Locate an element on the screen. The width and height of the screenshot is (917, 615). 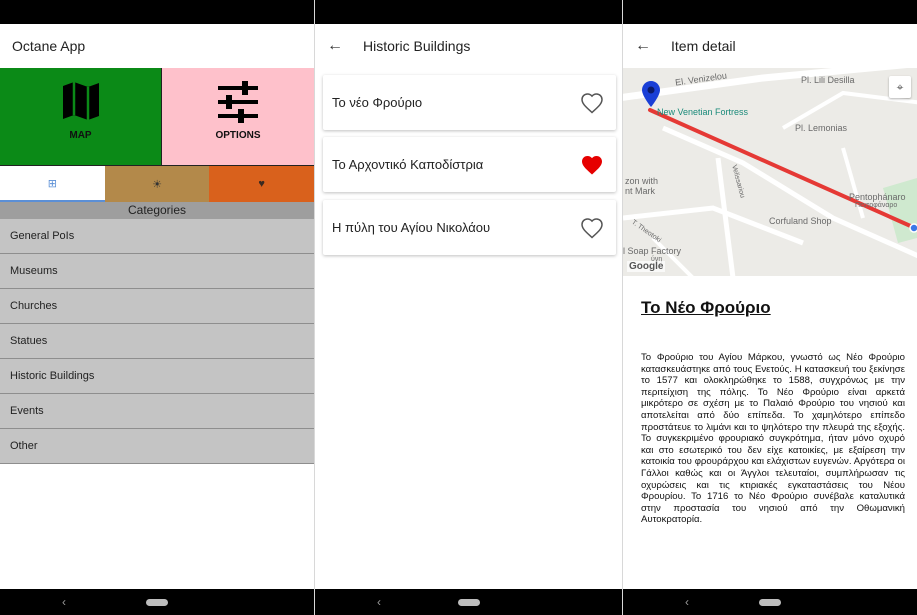
list-item: Το νέο Φρούριο is located at coordinates (469, 102).